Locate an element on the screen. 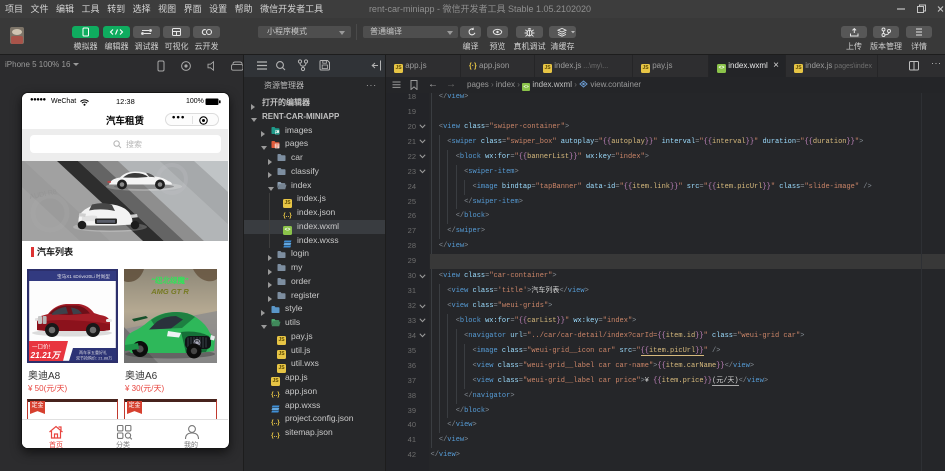  svg-text: AMG GT R is located at coordinates (169, 291).